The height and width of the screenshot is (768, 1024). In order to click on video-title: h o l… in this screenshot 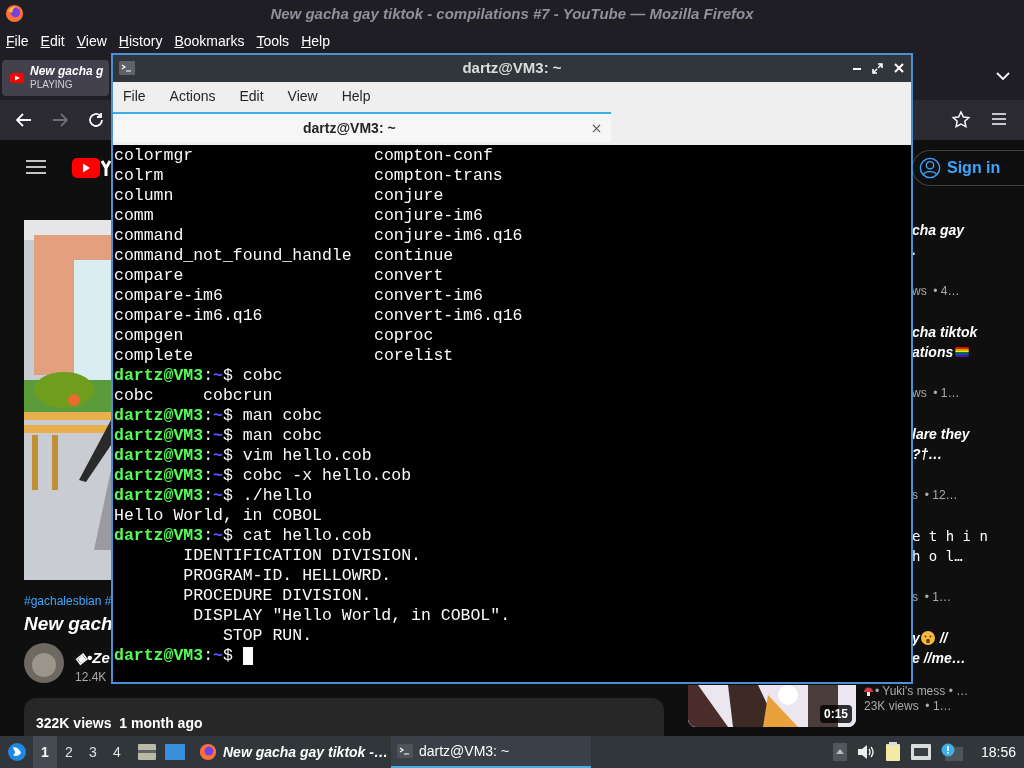, I will do `click(937, 556)`.